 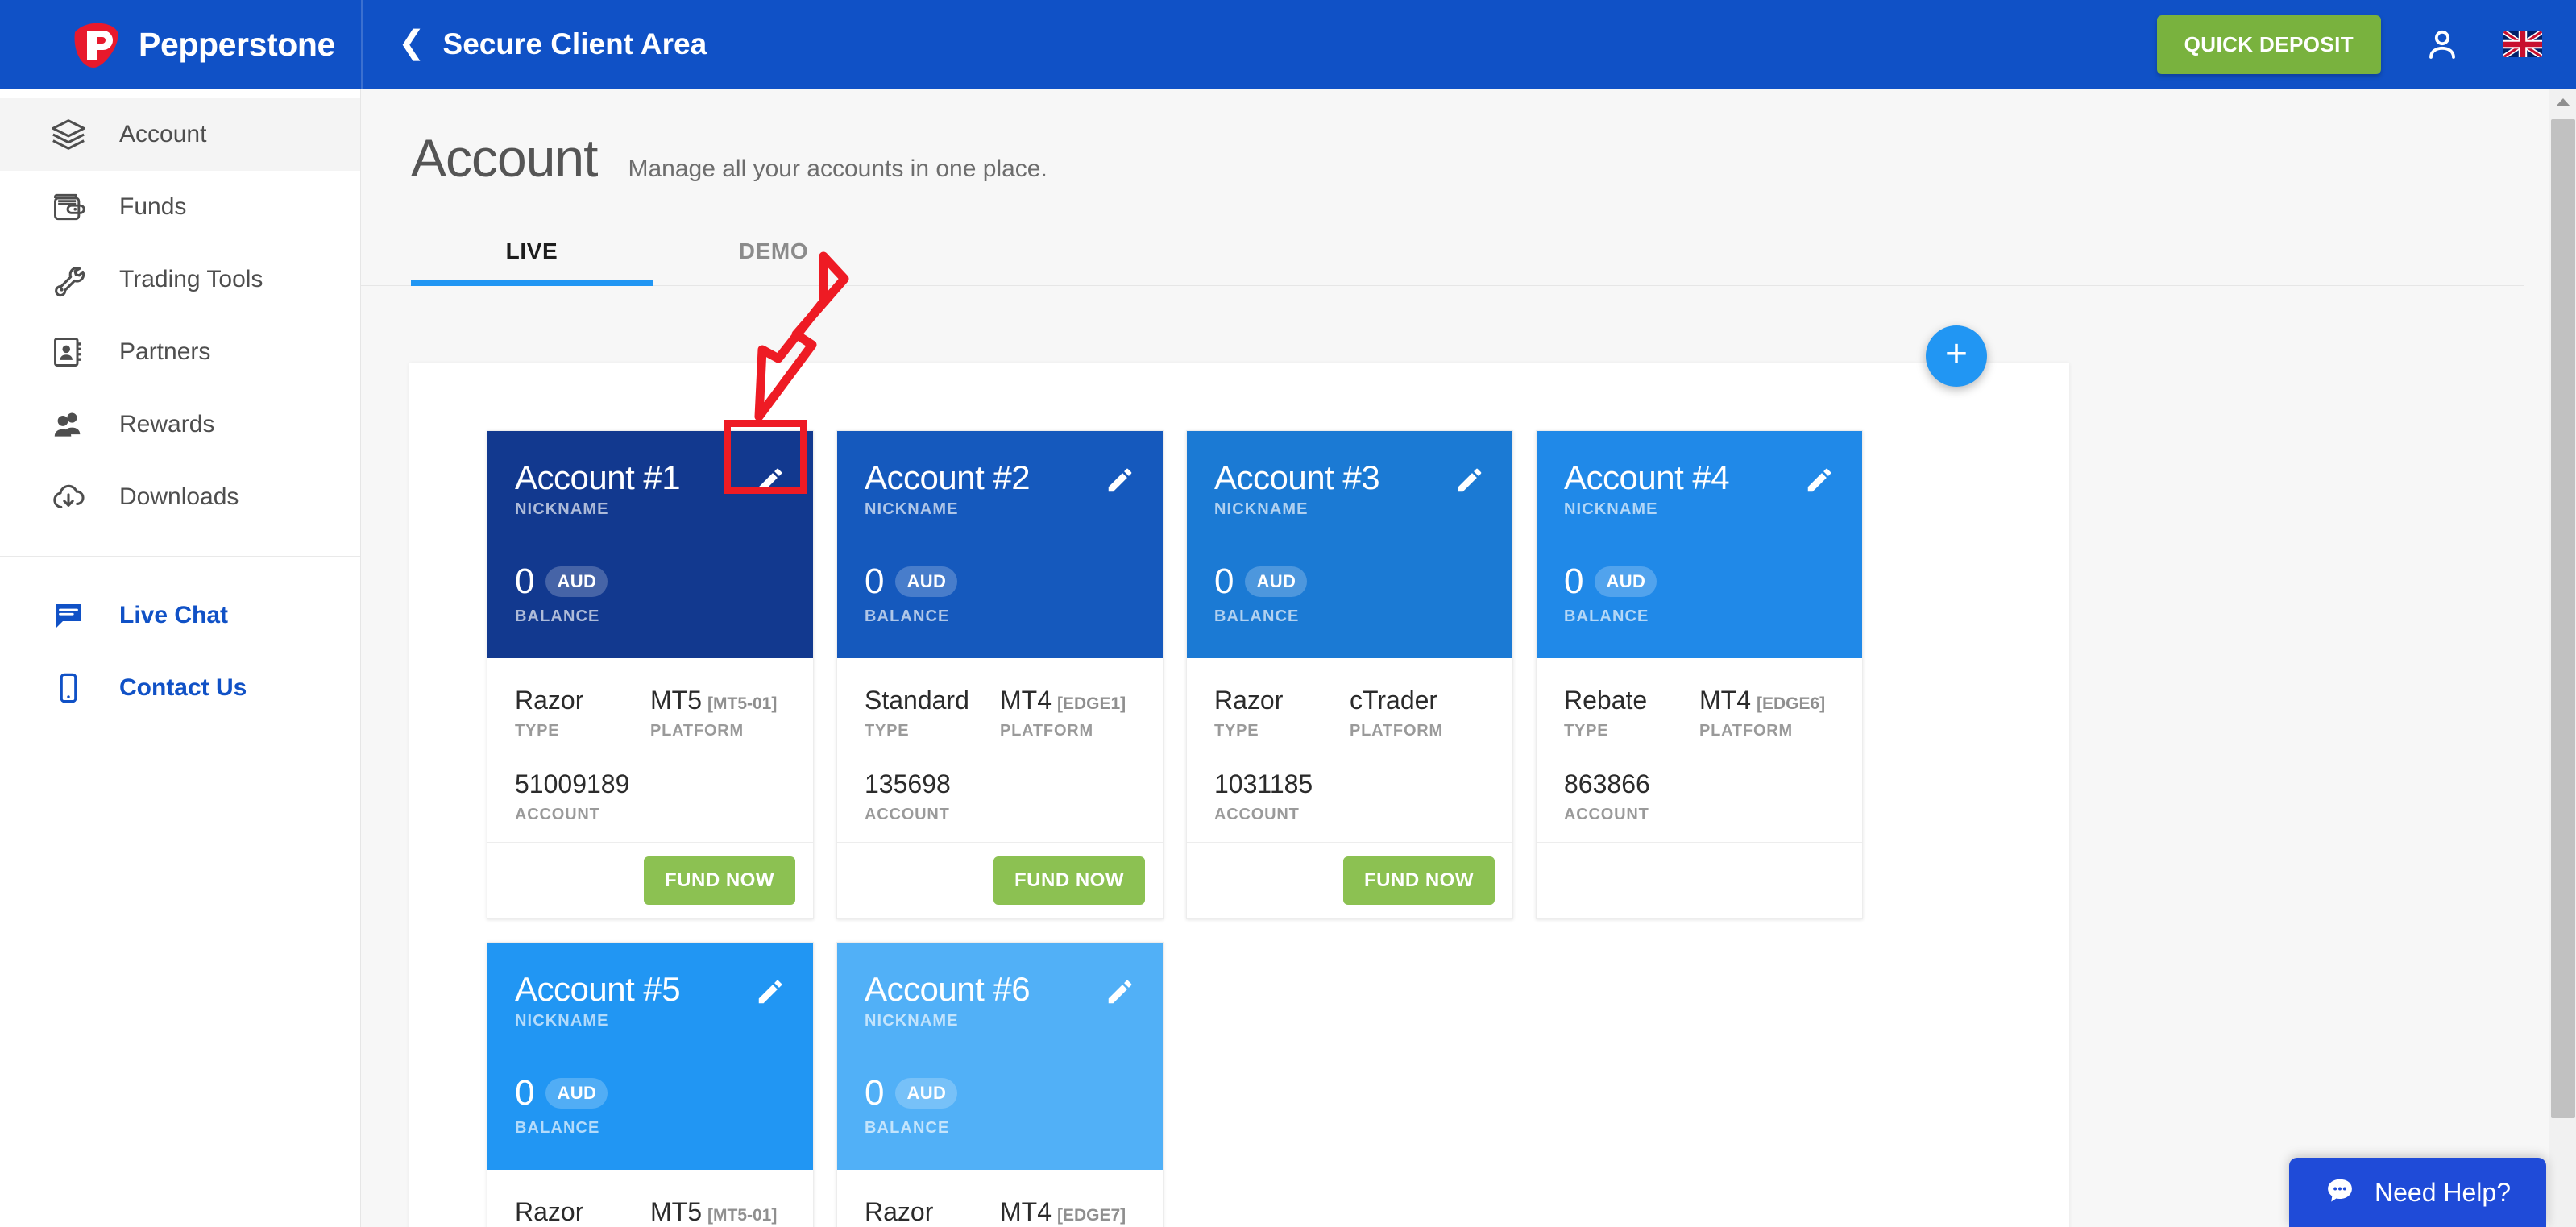 I want to click on vertical-scrollbar, so click(x=2562, y=658).